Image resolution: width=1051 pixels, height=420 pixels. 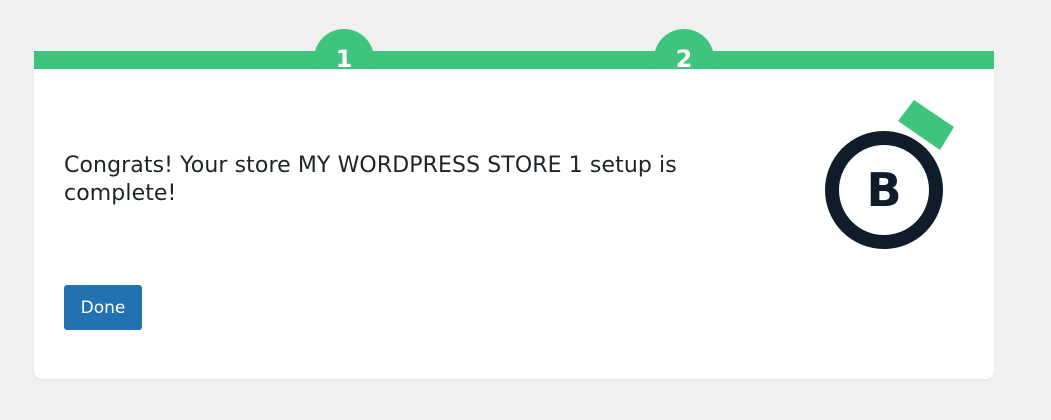 I want to click on store-logo-icon: B, so click(x=889, y=174).